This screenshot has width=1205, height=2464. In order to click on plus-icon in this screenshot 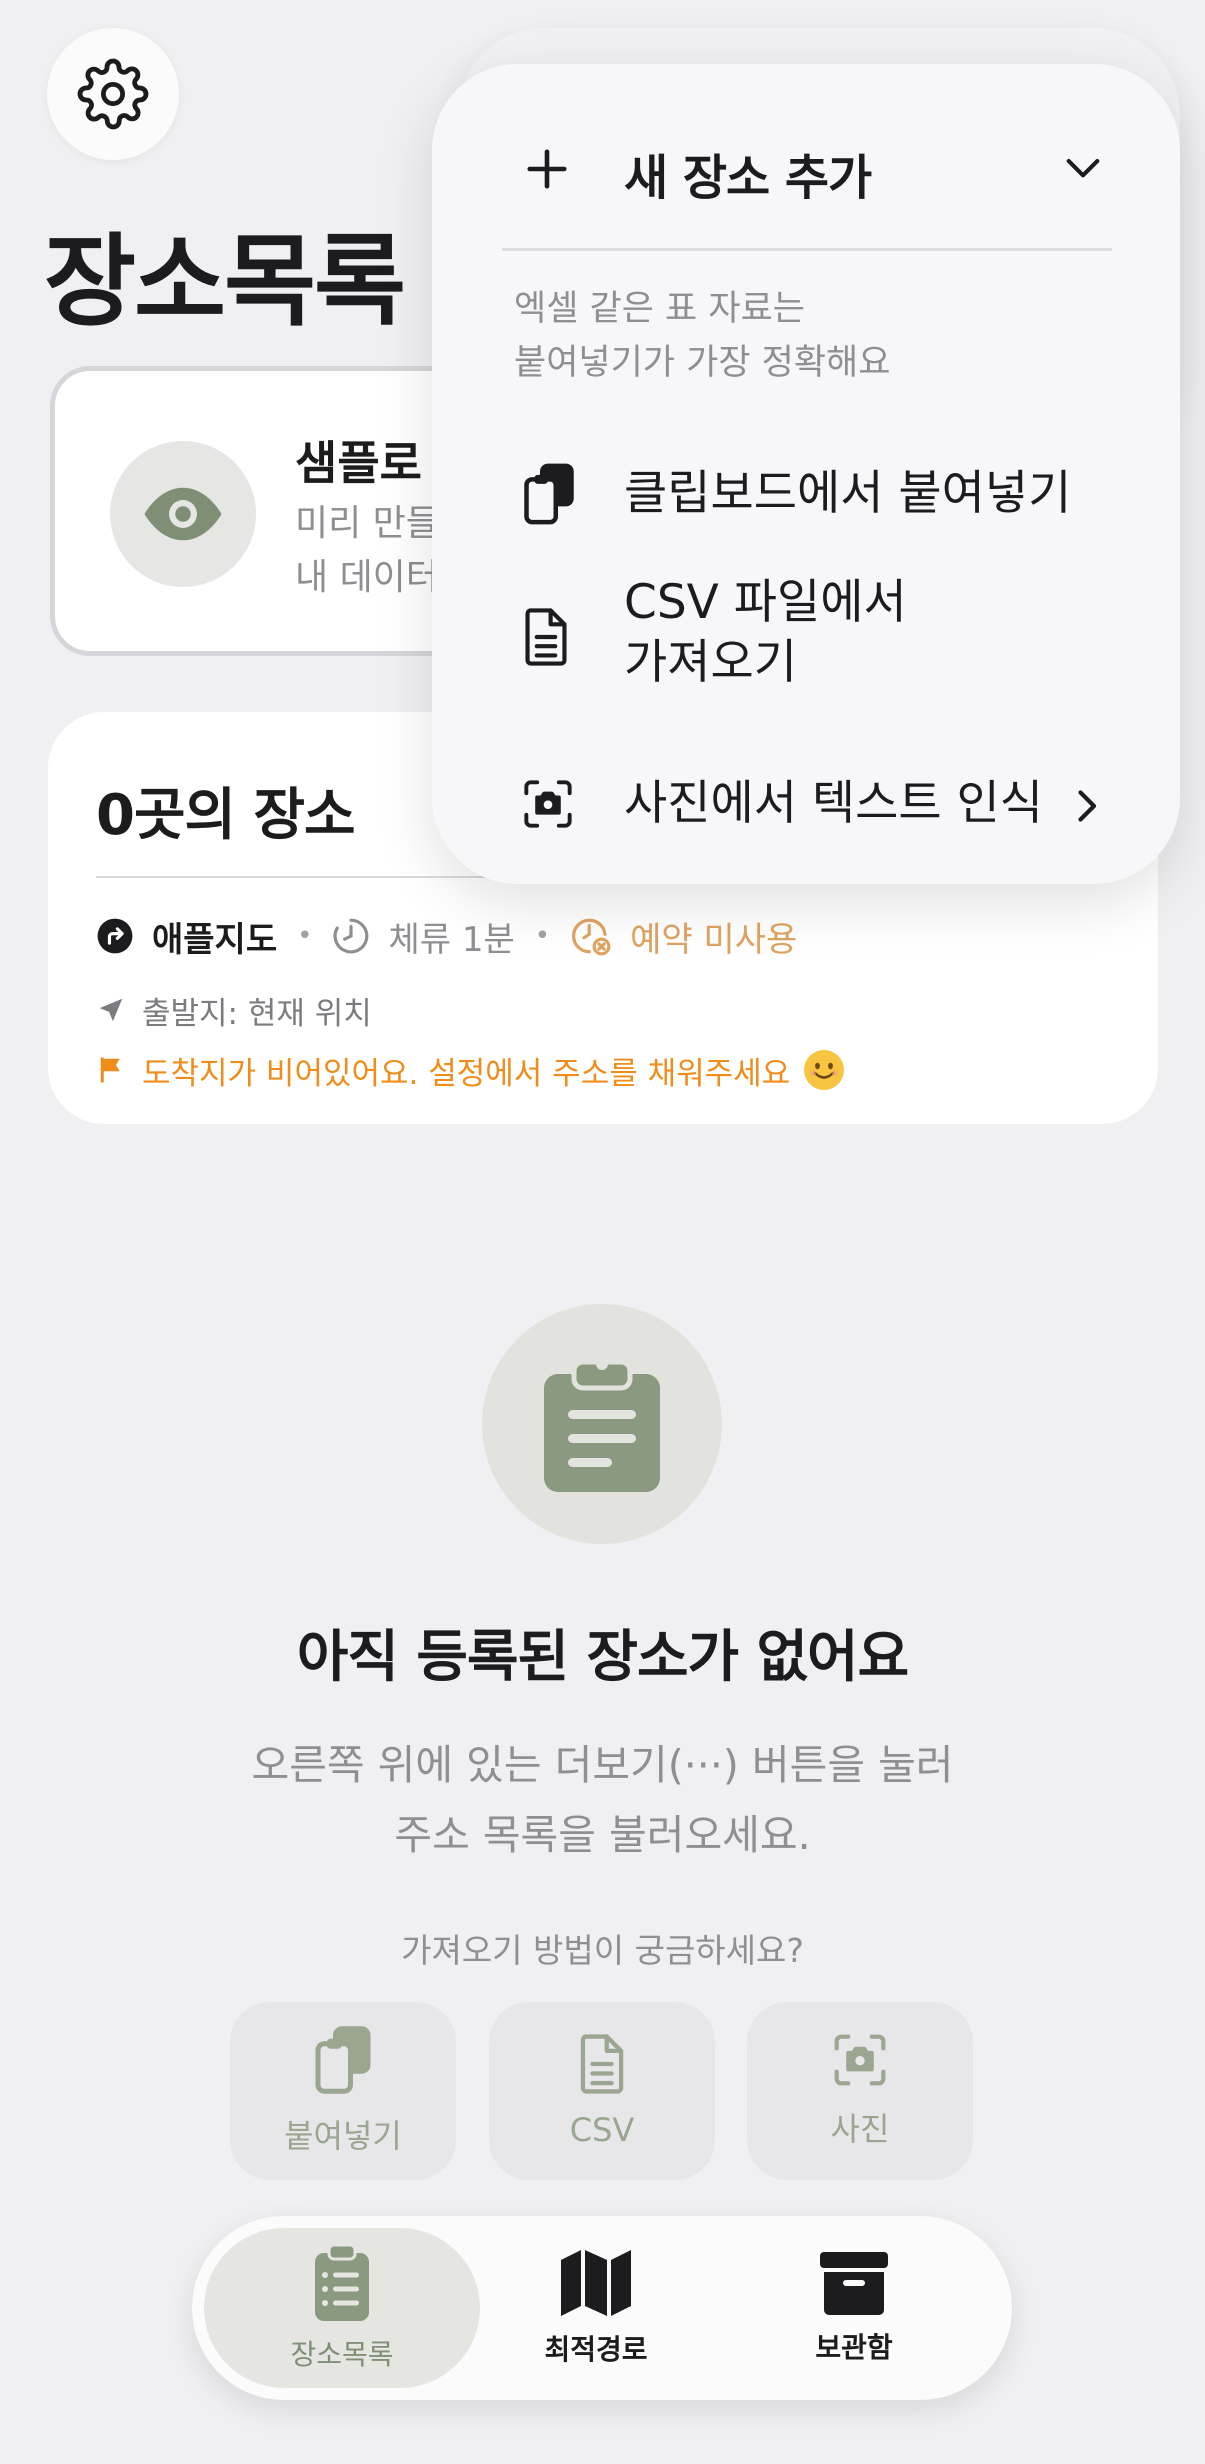, I will do `click(547, 169)`.